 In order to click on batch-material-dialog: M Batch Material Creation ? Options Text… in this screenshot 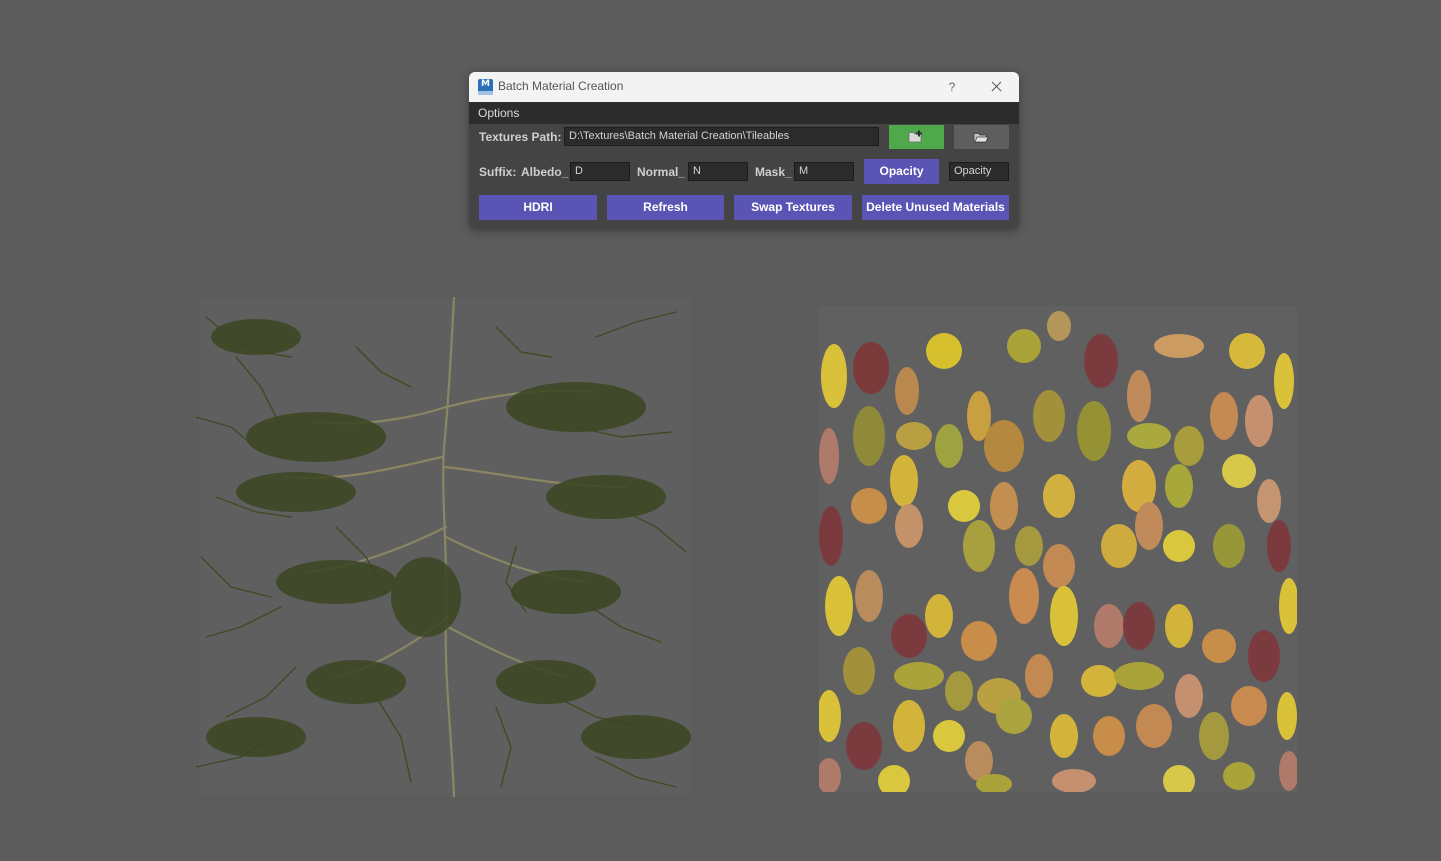, I will do `click(744, 150)`.